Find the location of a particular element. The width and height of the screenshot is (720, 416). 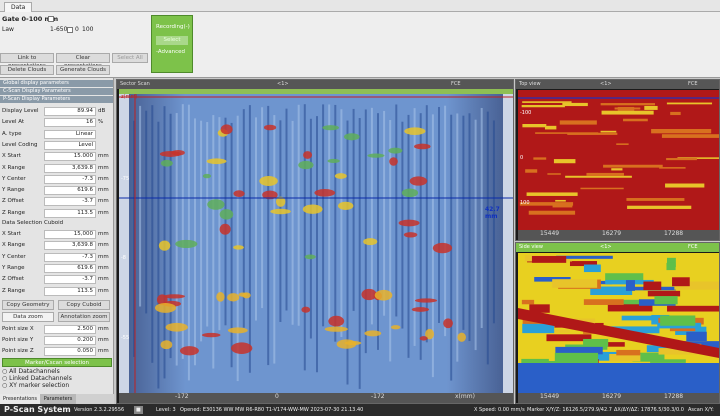

cuboid-value-field: 15,000 is located at coordinates (70, 234).